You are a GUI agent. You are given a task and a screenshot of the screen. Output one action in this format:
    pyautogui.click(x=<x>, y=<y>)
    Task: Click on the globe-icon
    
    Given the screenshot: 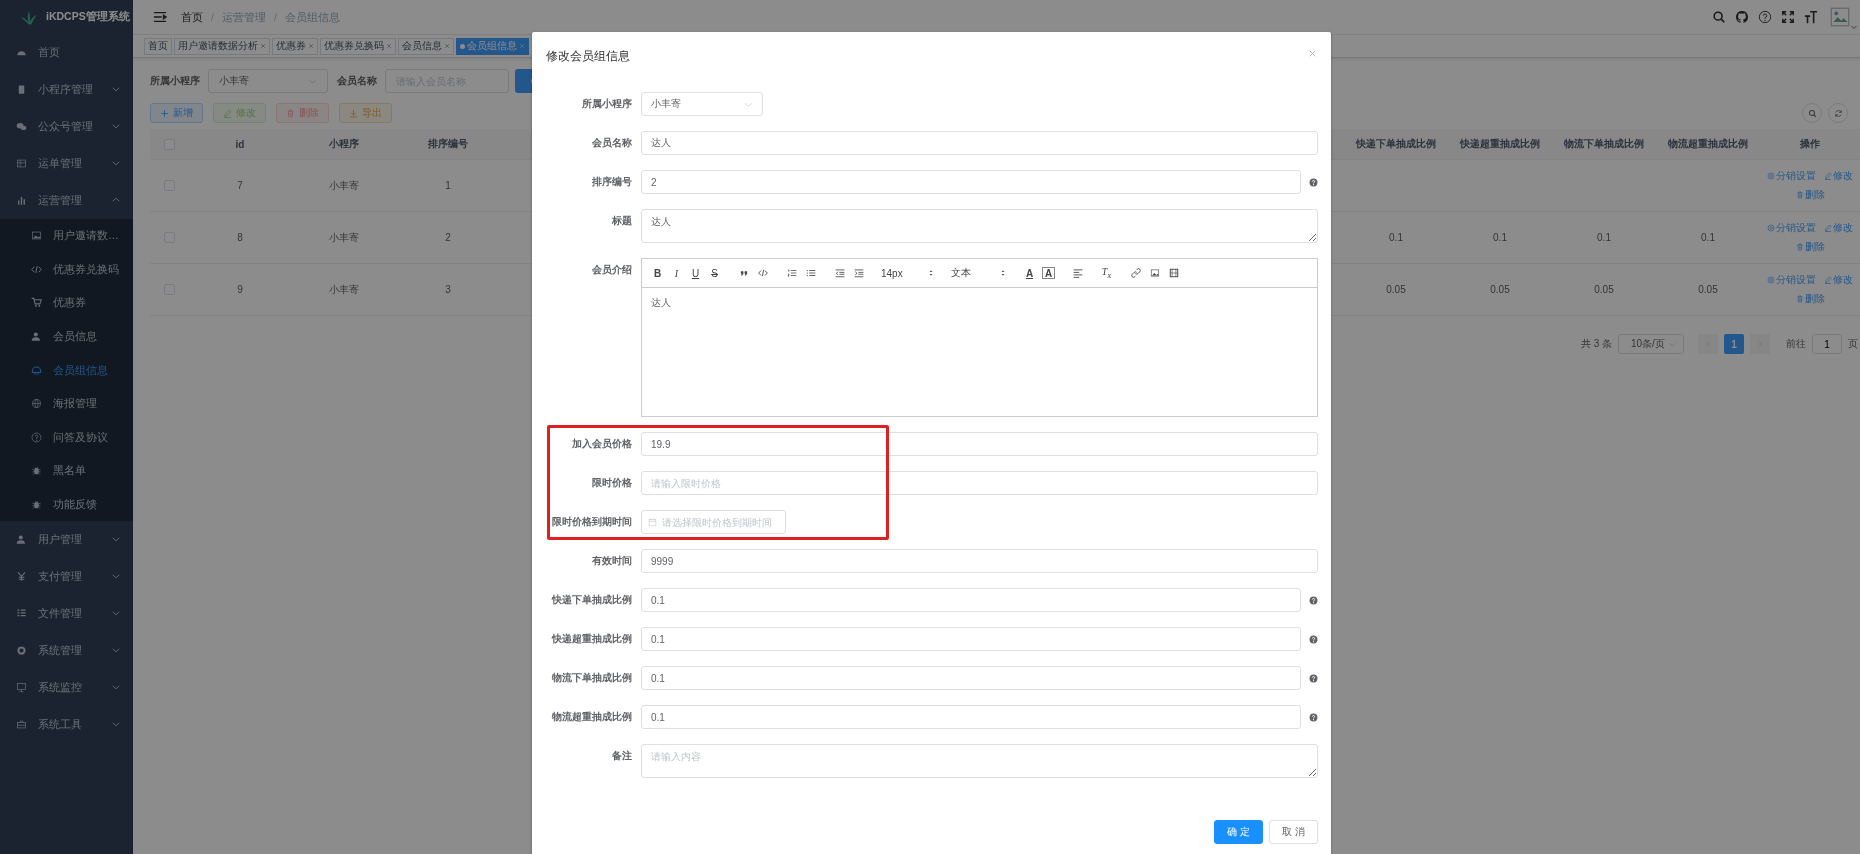 What is the action you would take?
    pyautogui.click(x=36, y=404)
    